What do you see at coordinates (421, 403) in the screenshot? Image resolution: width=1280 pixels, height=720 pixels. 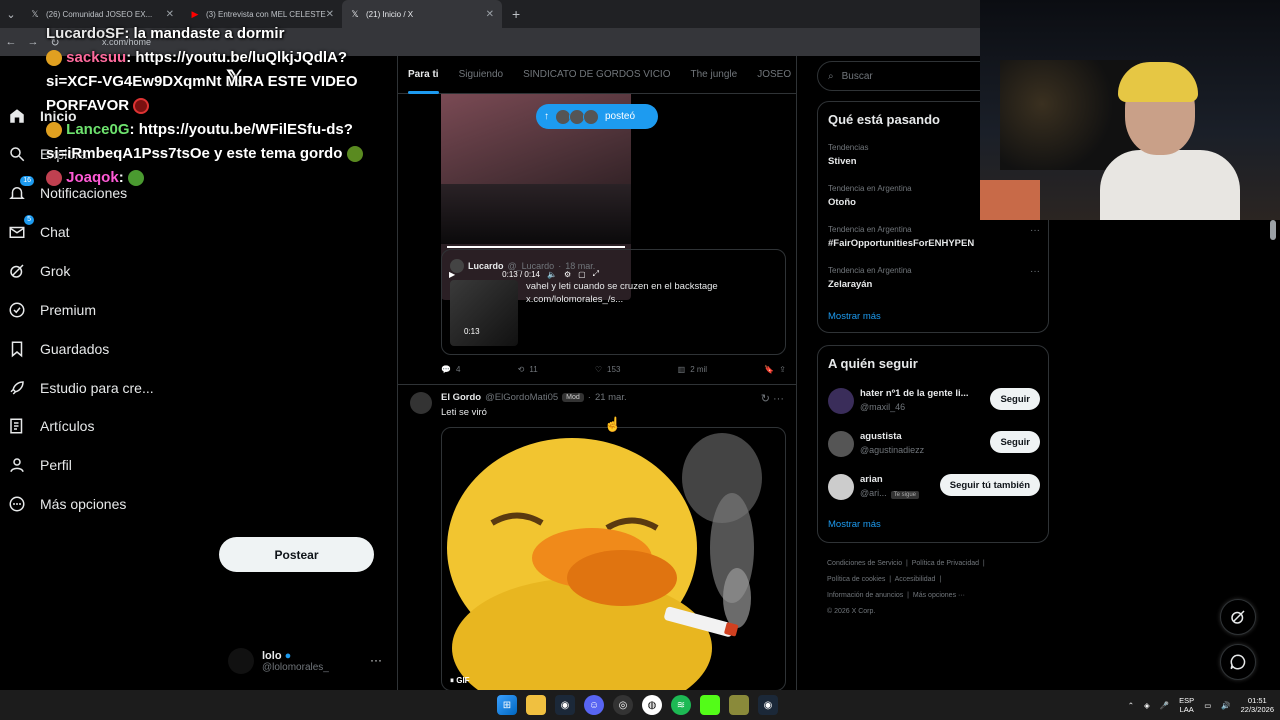 I see `avatar` at bounding box center [421, 403].